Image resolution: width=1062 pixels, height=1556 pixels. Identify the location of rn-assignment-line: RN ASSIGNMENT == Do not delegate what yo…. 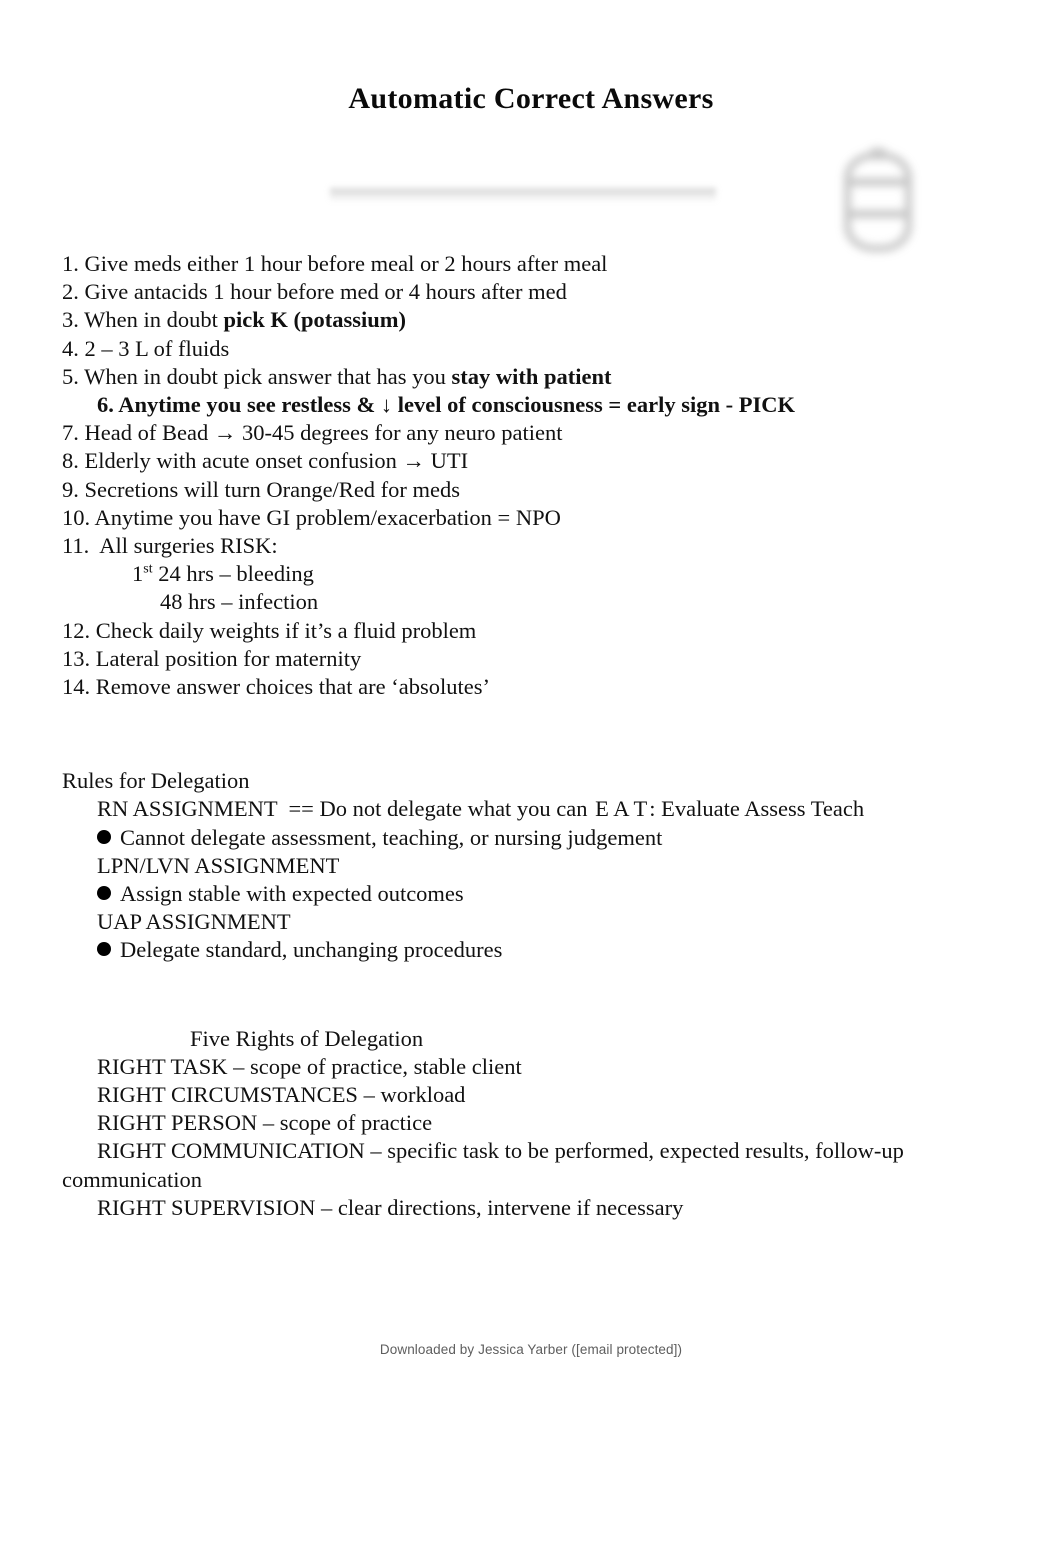
(532, 809).